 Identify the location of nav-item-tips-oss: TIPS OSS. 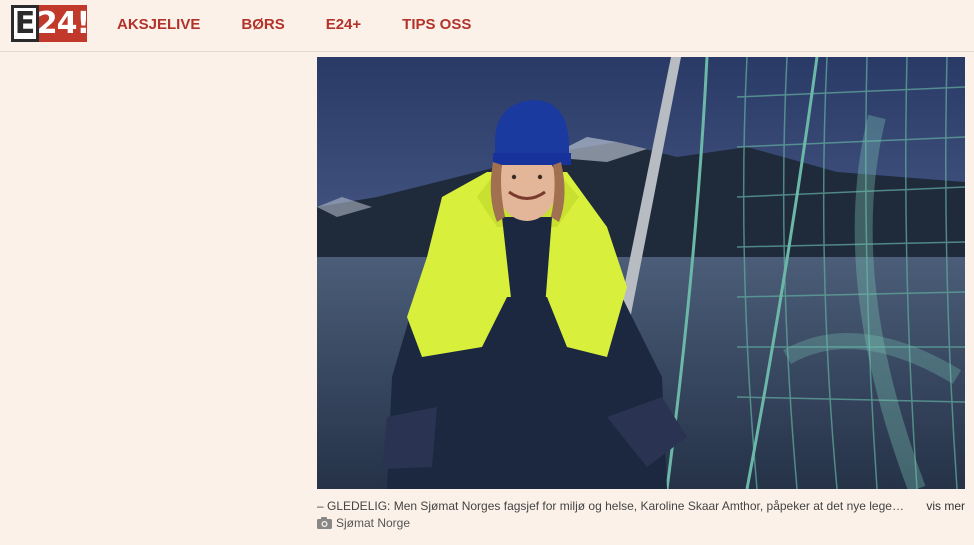
(436, 25).